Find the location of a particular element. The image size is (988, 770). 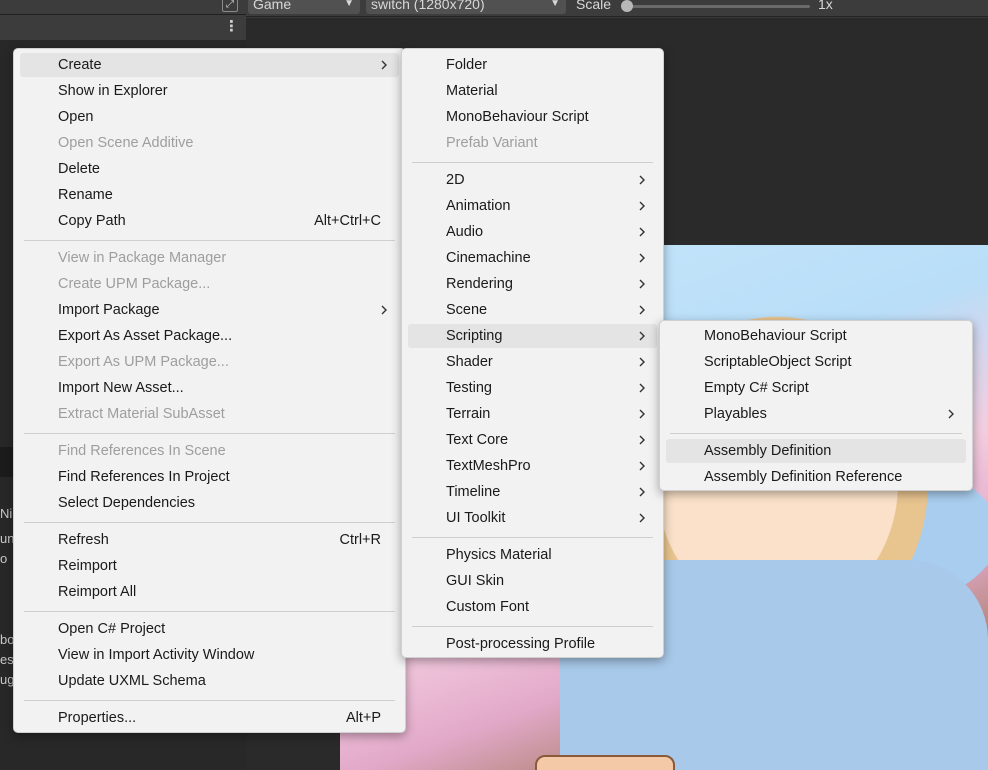

create-menu-item-audio: Audio is located at coordinates (532, 232).